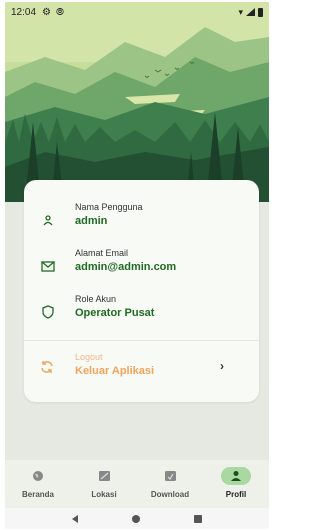 The height and width of the screenshot is (531, 320). Describe the element at coordinates (60, 12) in the screenshot. I see `location-icon: ⦾` at that location.